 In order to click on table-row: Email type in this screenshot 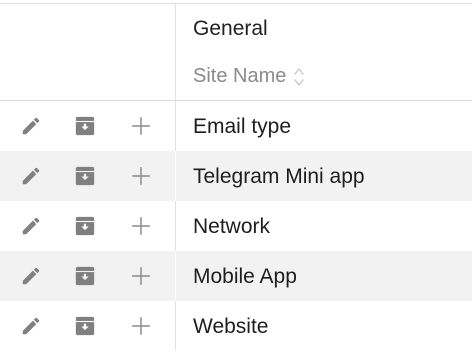, I will do `click(236, 126)`.